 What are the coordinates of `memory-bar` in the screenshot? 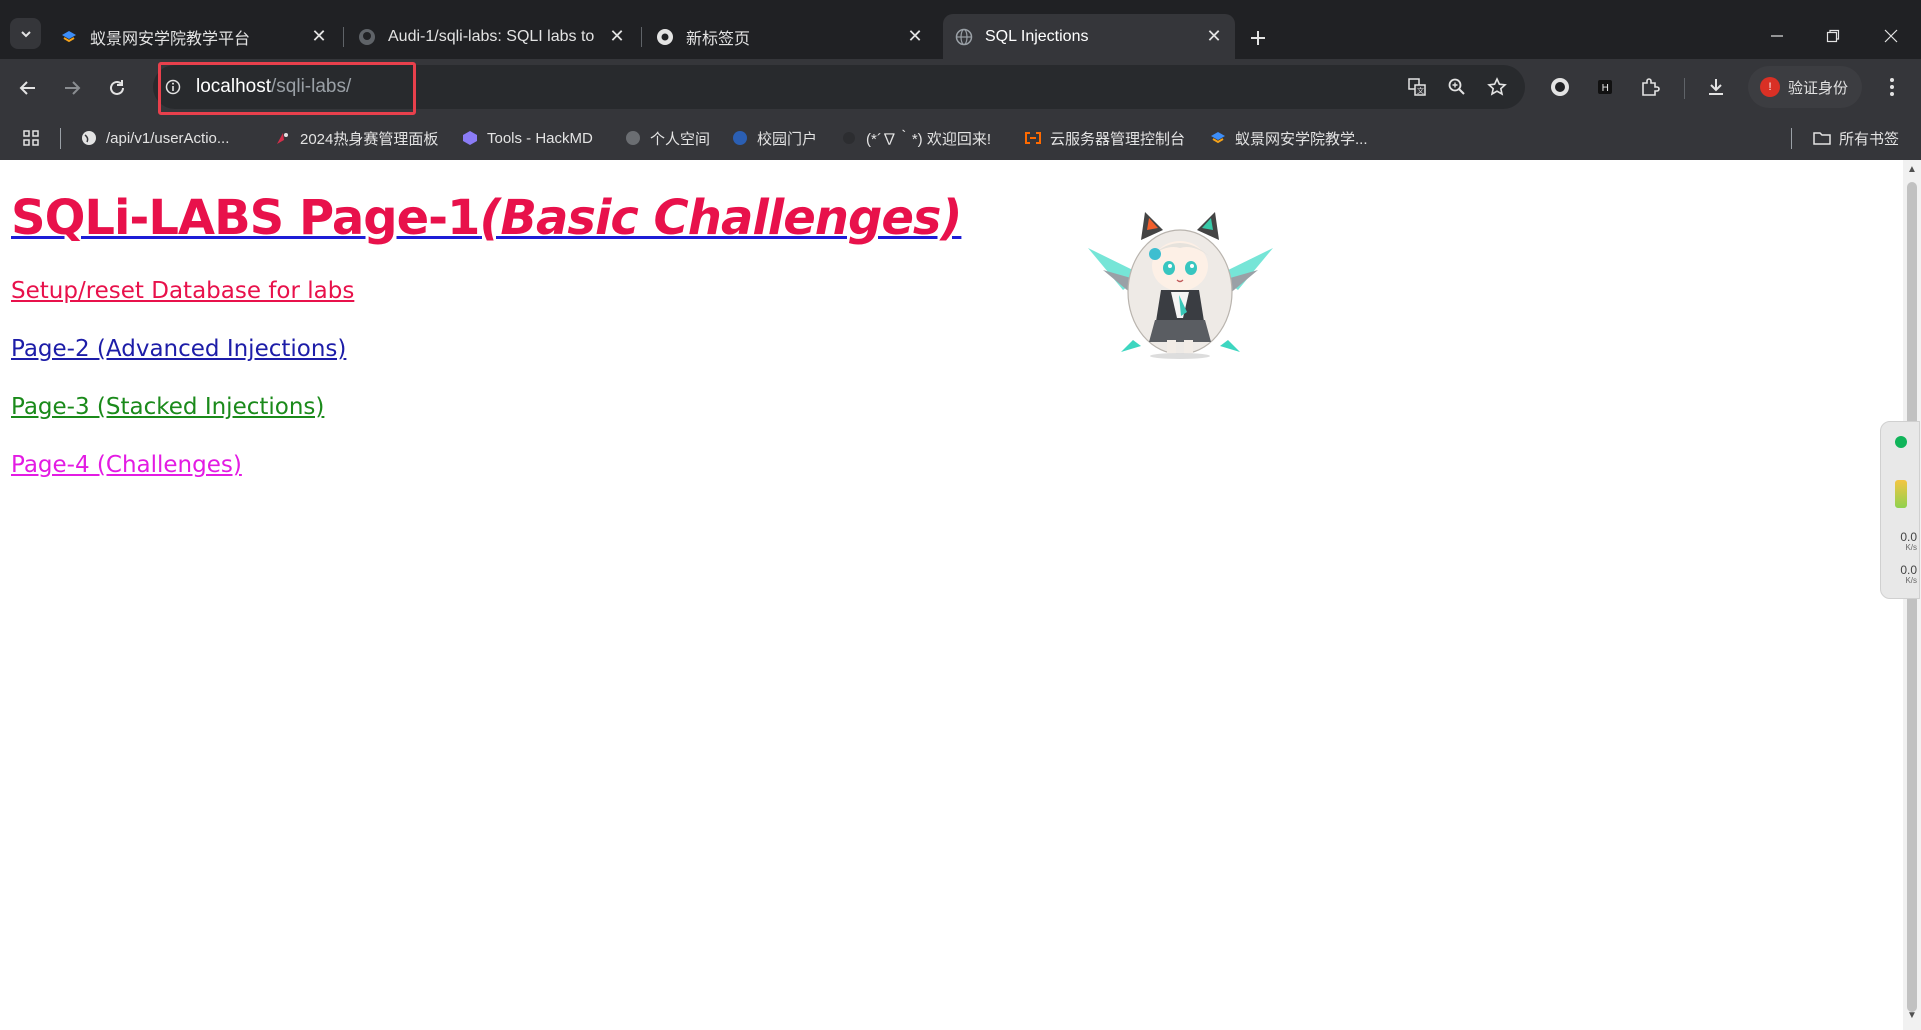 It's located at (1901, 494).